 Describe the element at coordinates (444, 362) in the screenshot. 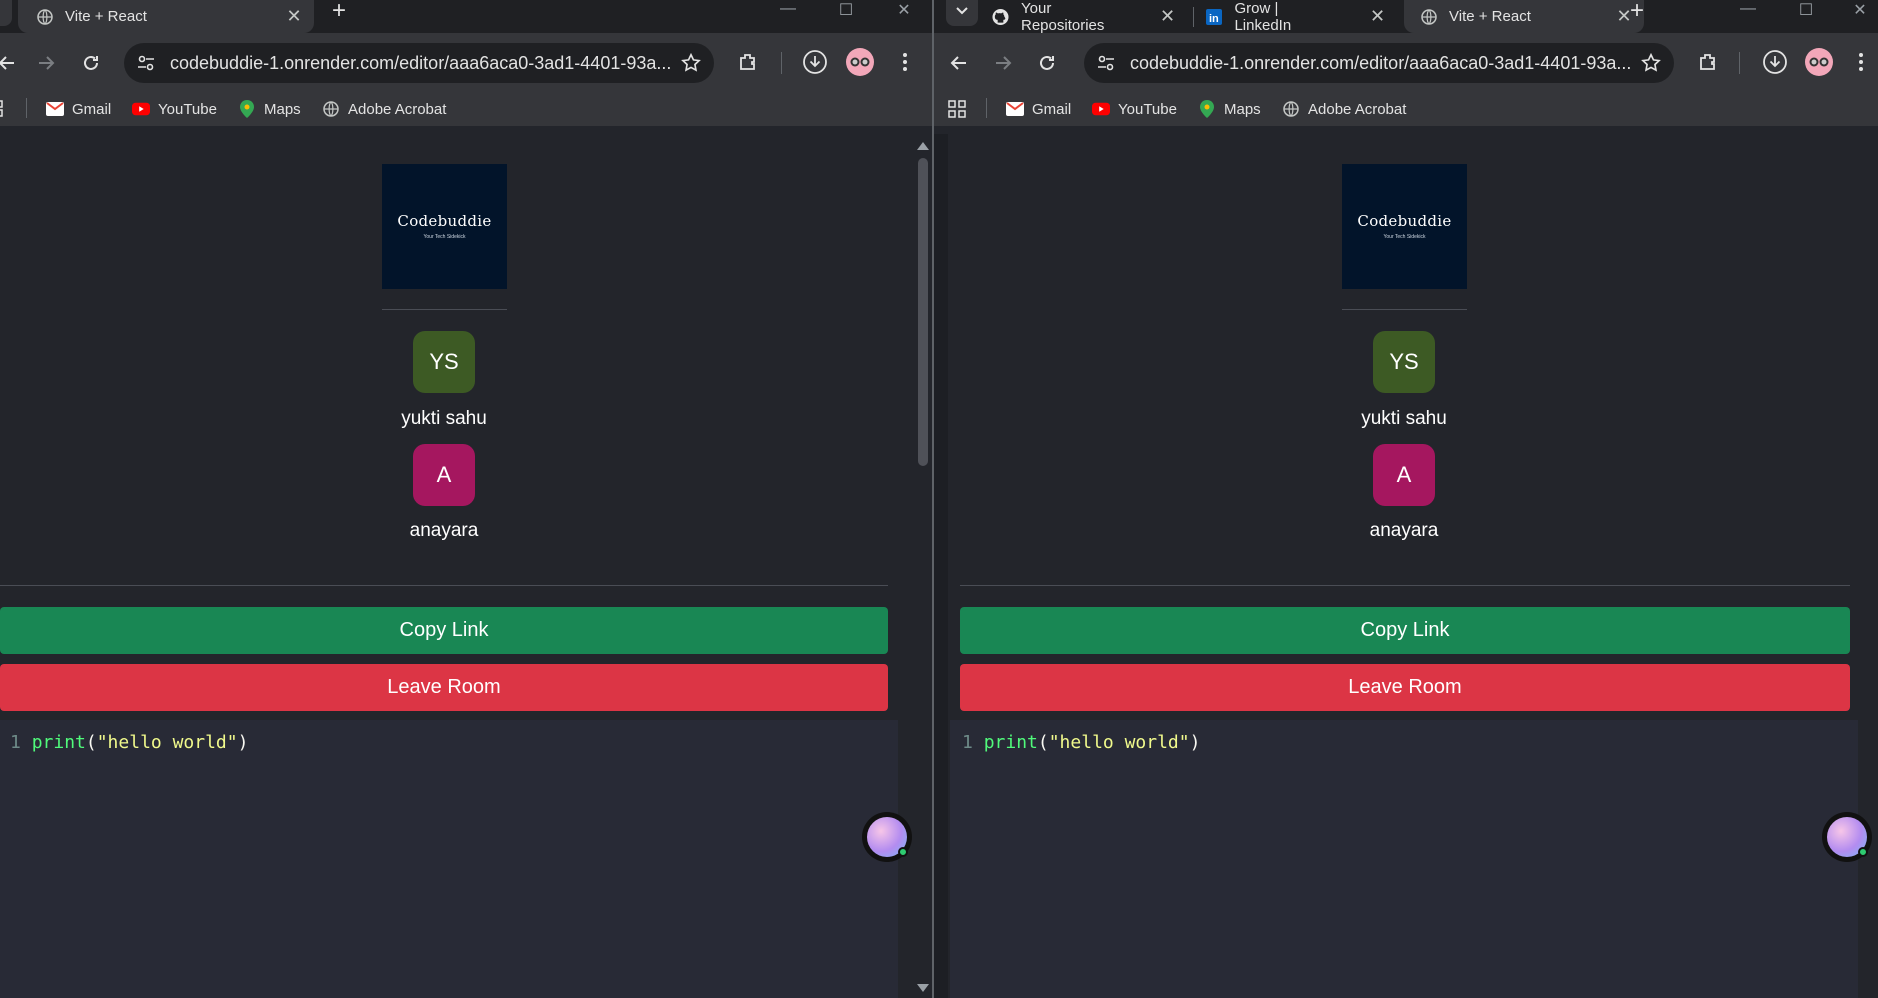

I see `avatar: YS` at that location.